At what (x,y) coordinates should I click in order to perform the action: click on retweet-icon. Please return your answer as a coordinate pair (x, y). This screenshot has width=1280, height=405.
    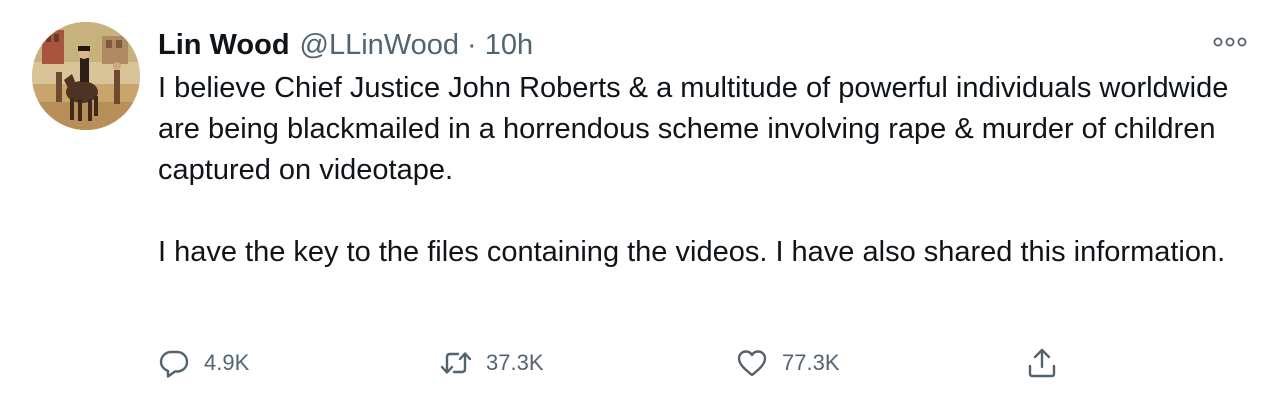
    Looking at the image, I should click on (456, 363).